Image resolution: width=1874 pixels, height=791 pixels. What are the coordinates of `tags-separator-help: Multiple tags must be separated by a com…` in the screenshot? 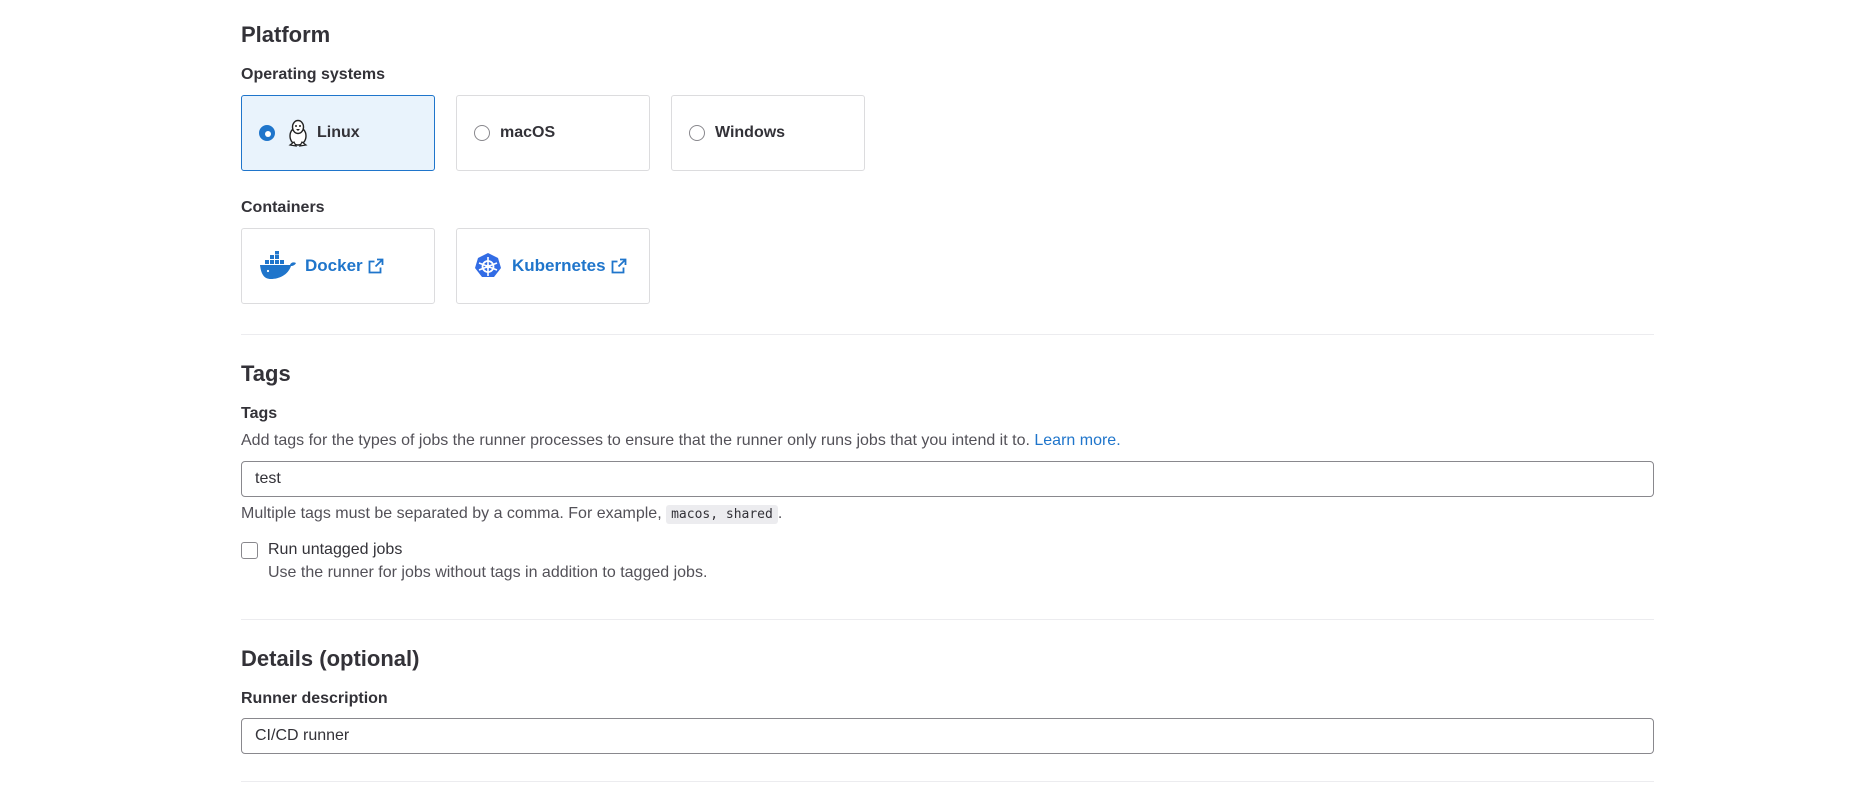 It's located at (512, 514).